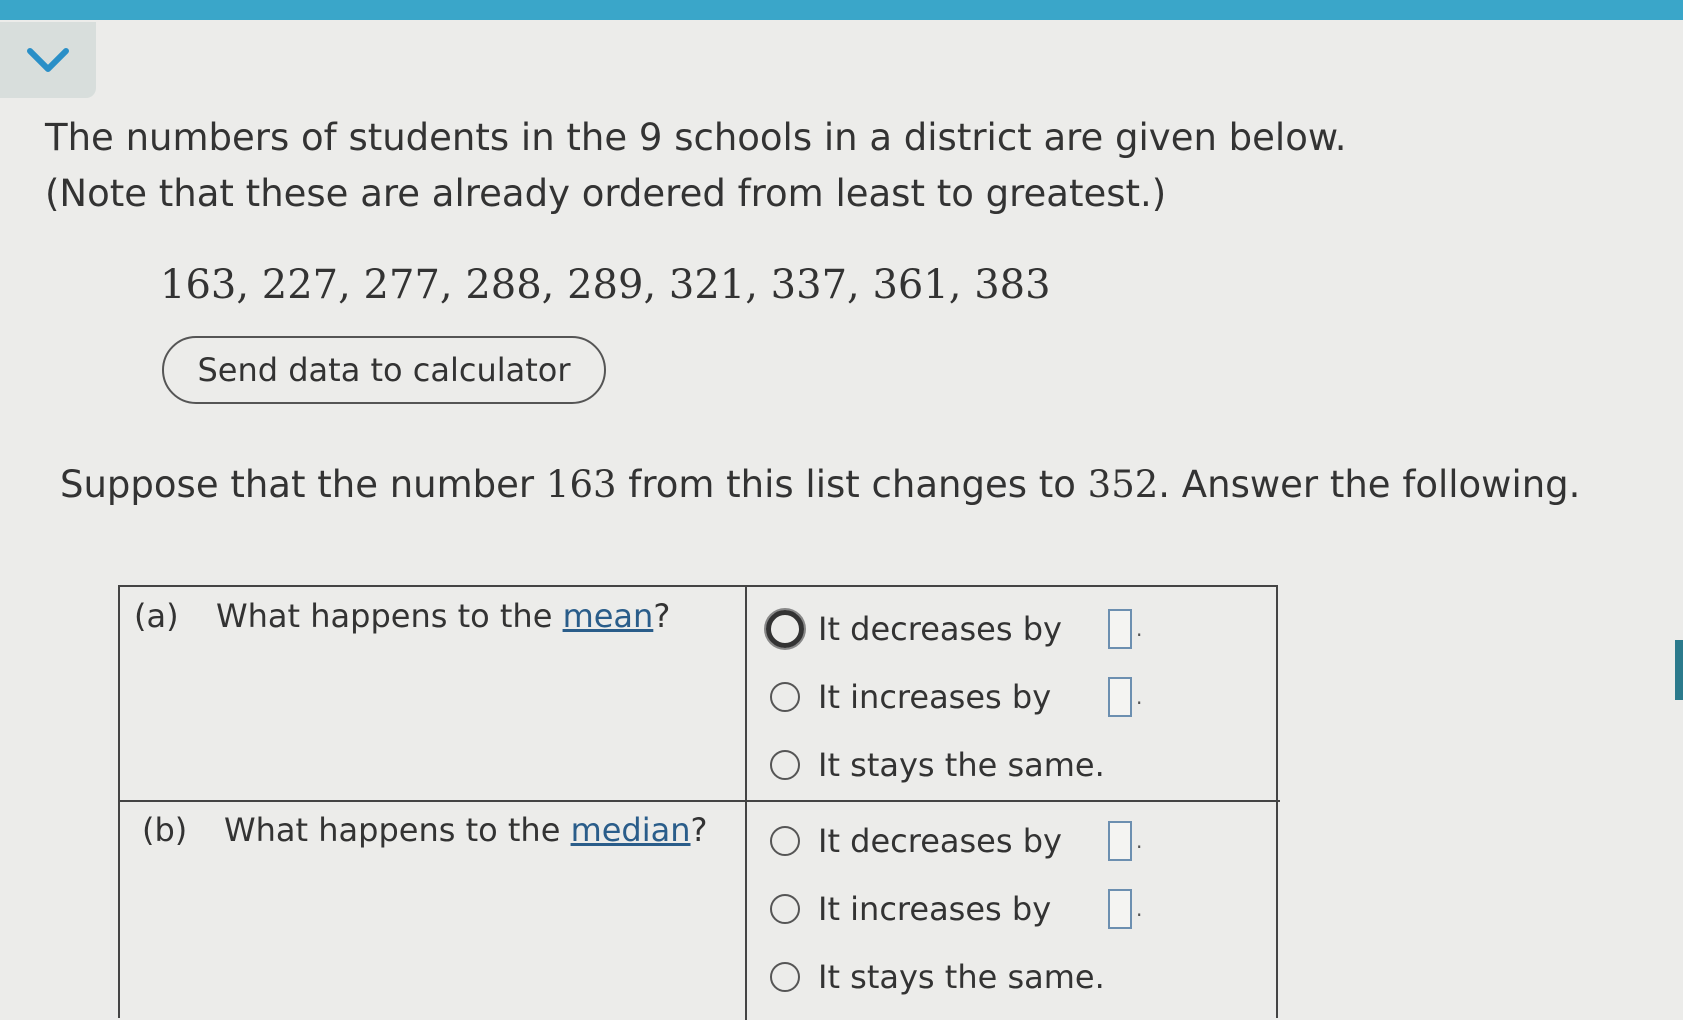 This screenshot has height=1020, width=1683. I want to click on option-b-same: It stays the same., so click(939, 977).